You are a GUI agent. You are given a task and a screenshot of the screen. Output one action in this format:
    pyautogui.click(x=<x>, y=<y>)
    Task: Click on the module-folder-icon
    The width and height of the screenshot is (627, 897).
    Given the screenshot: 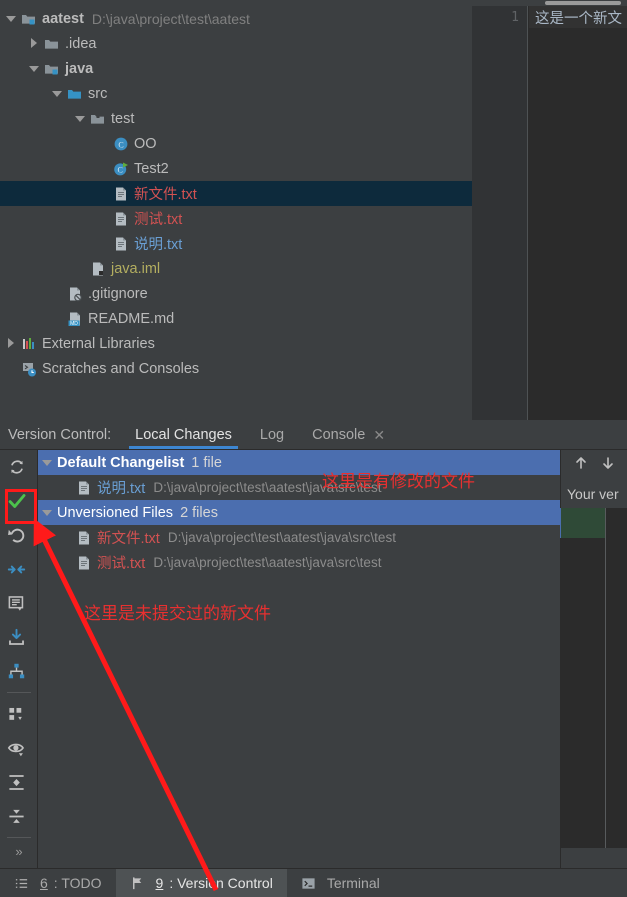 What is the action you would take?
    pyautogui.click(x=31, y=19)
    